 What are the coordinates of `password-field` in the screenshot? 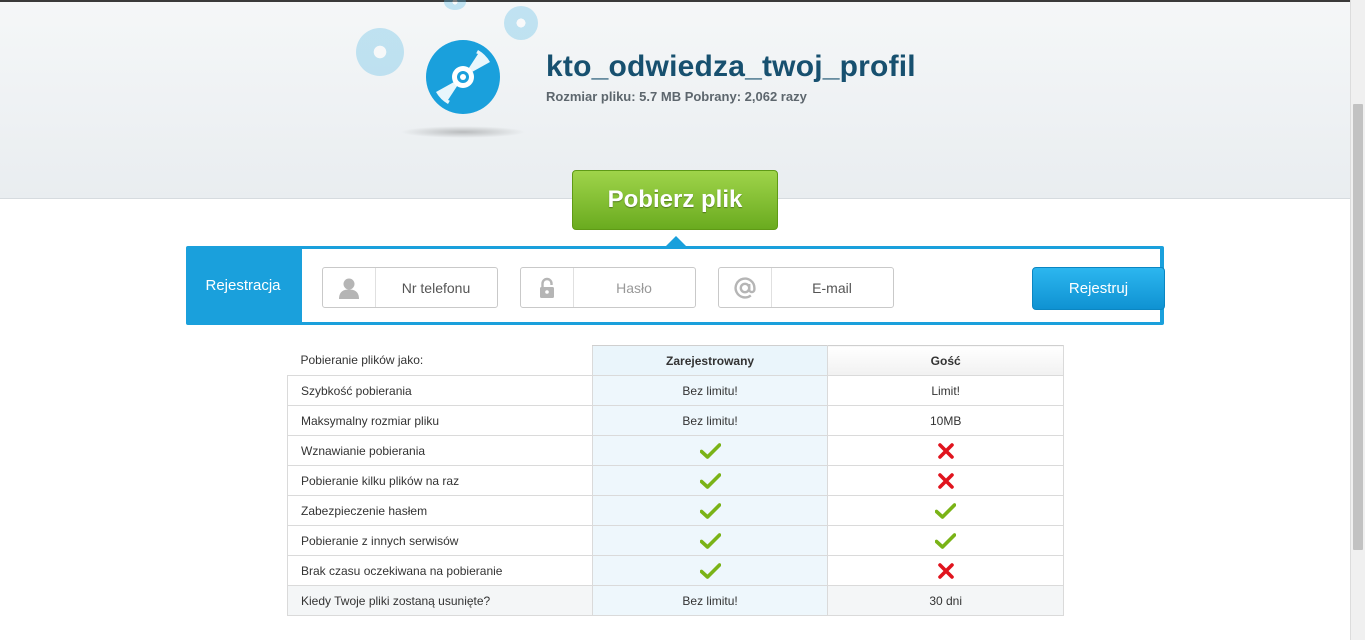 It's located at (608, 287).